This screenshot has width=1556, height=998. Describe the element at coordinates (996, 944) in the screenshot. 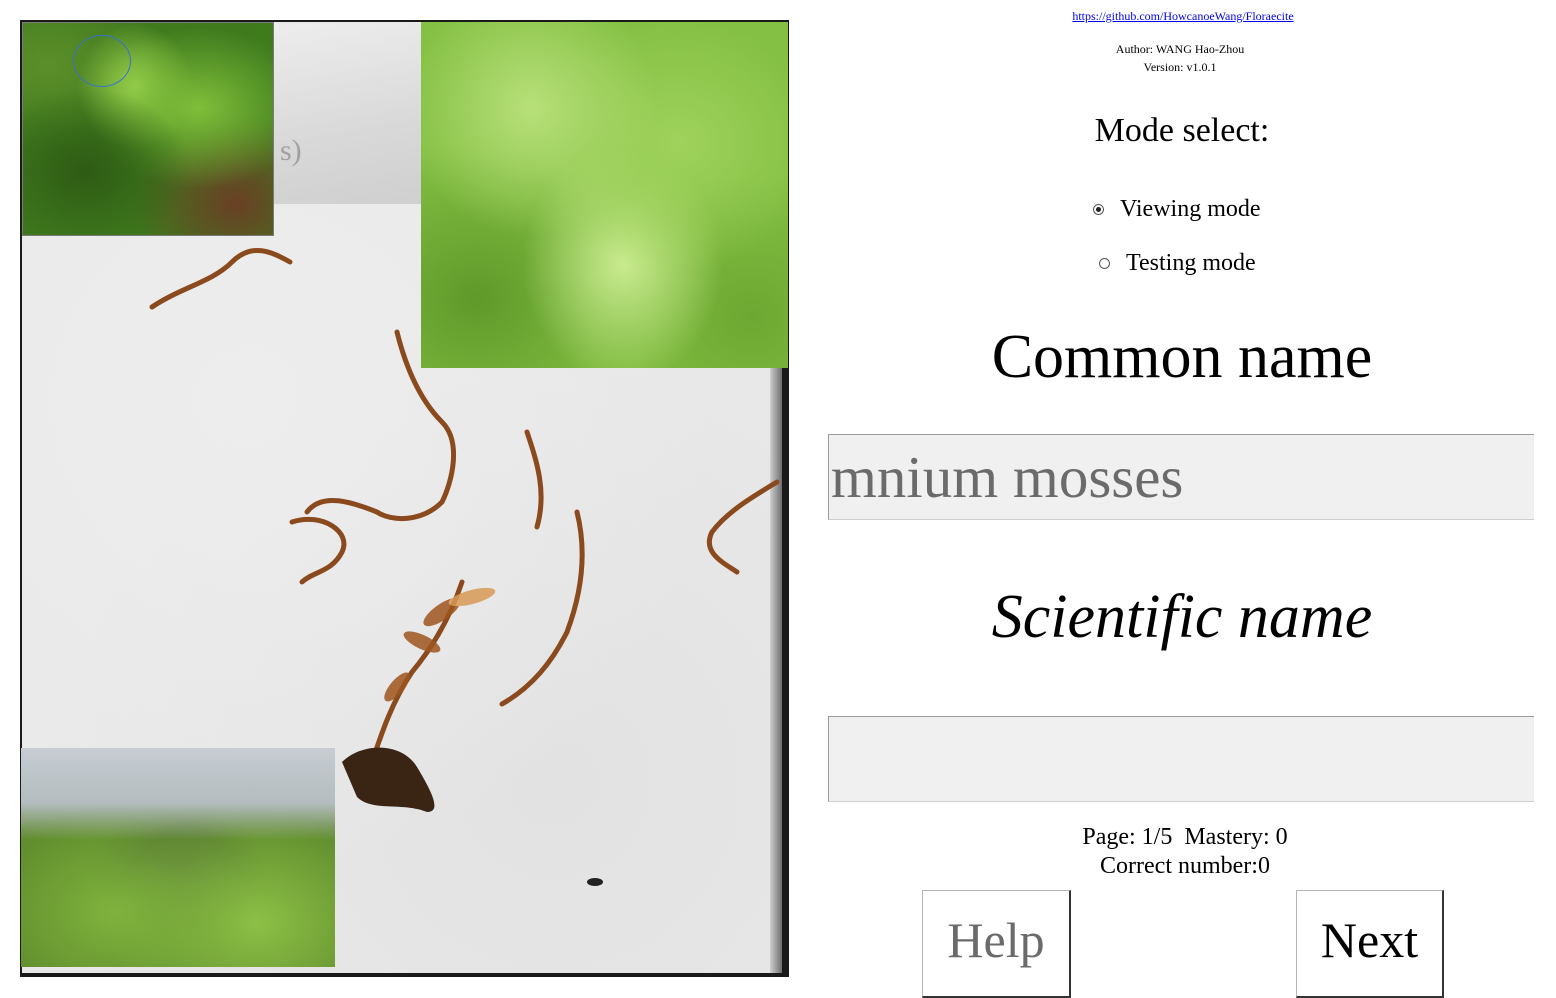

I see `help-button: Help` at that location.